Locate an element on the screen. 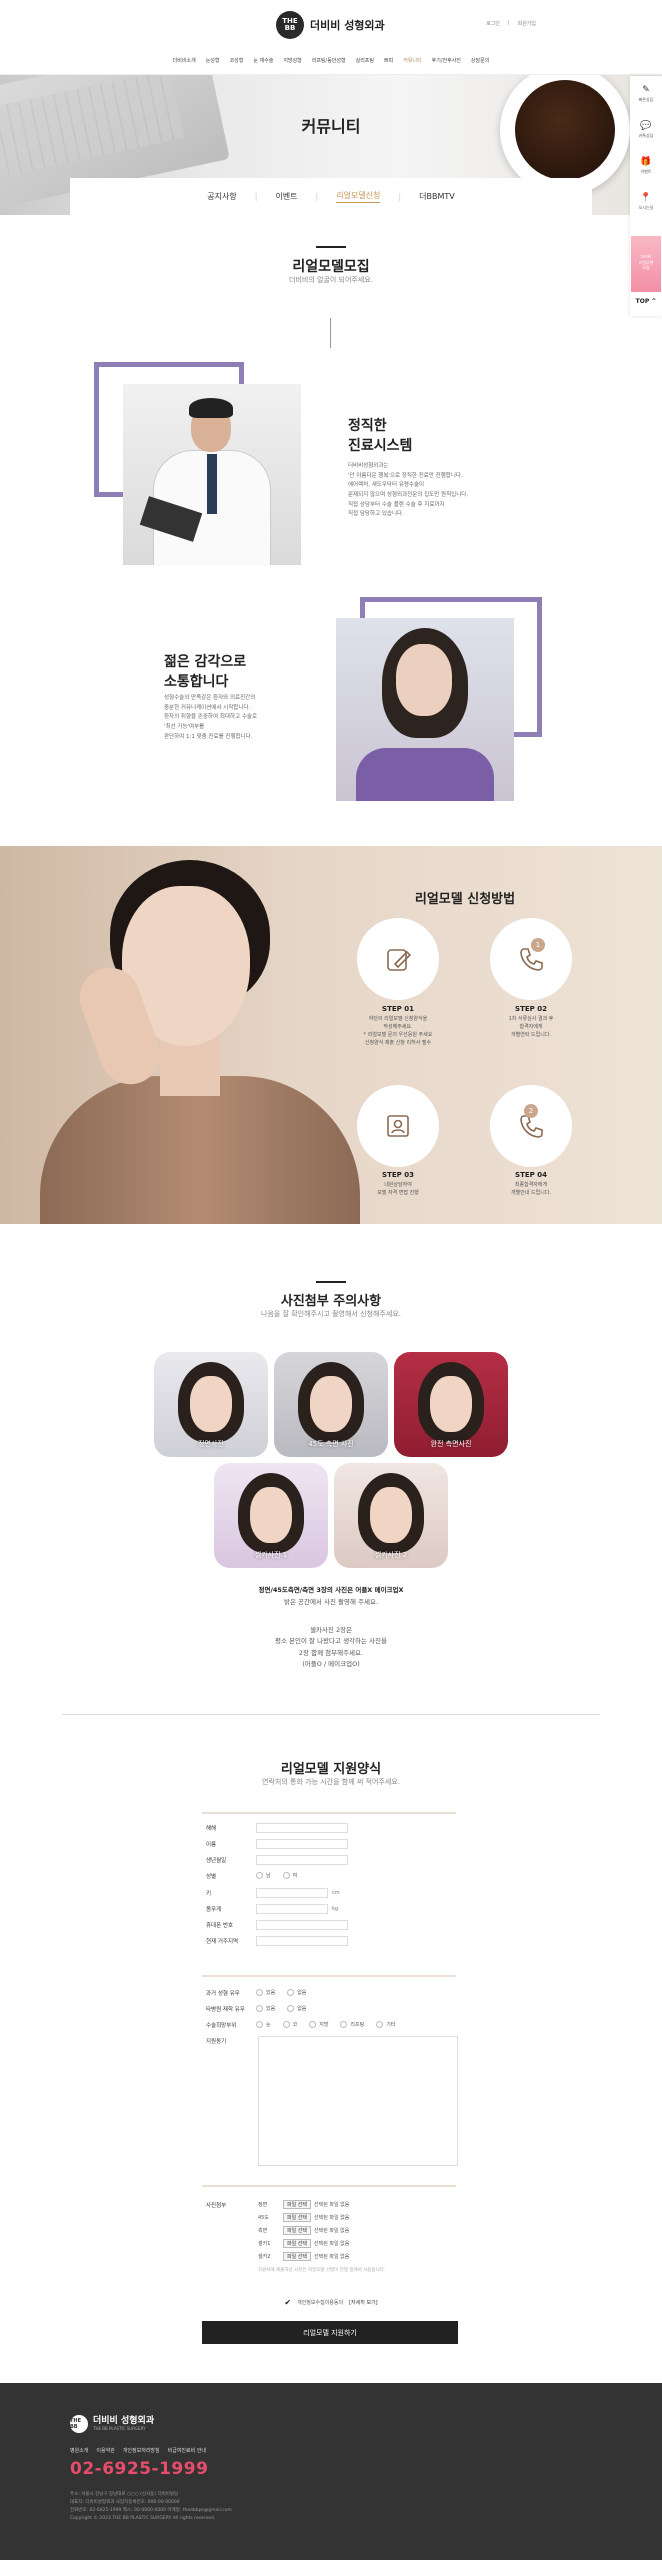 Image resolution: width=662 pixels, height=2560 pixels. agree-row: ✔ 개인정보수집이용동의 [자세히 보기] is located at coordinates (331, 2302).